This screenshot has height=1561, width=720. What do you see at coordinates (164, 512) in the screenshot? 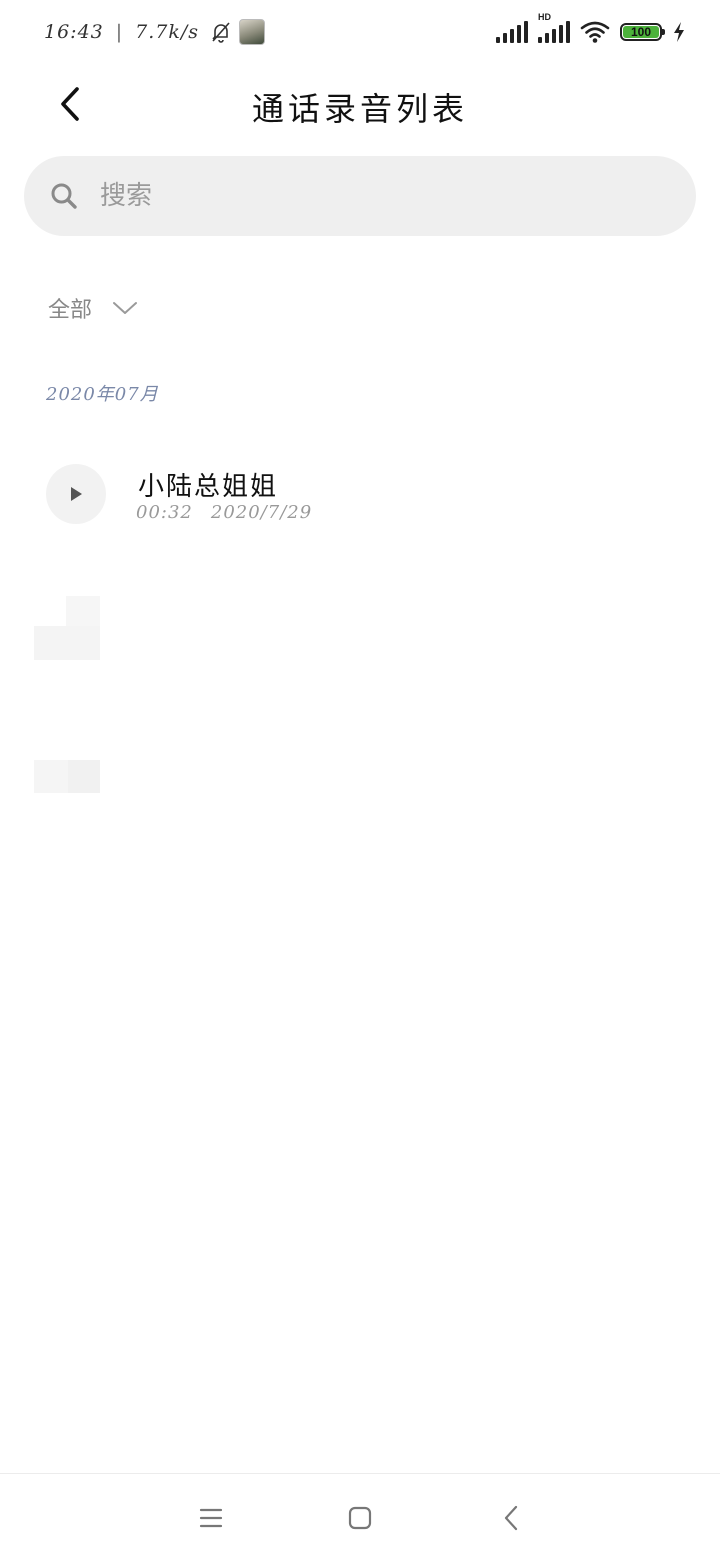
I see `recording-duration: 00:32` at bounding box center [164, 512].